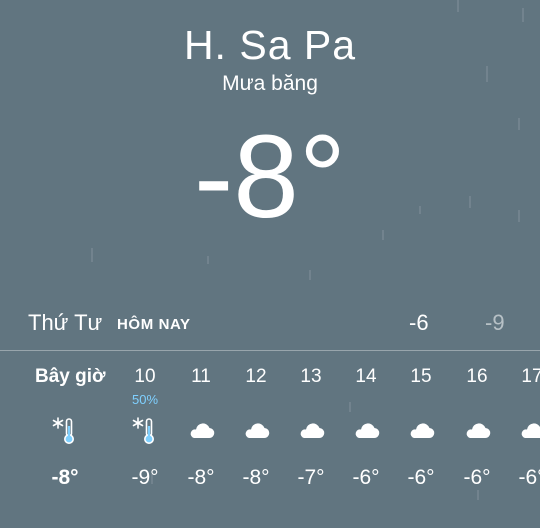 The image size is (540, 528). I want to click on hour-column: 12 -8°, so click(256, 440).